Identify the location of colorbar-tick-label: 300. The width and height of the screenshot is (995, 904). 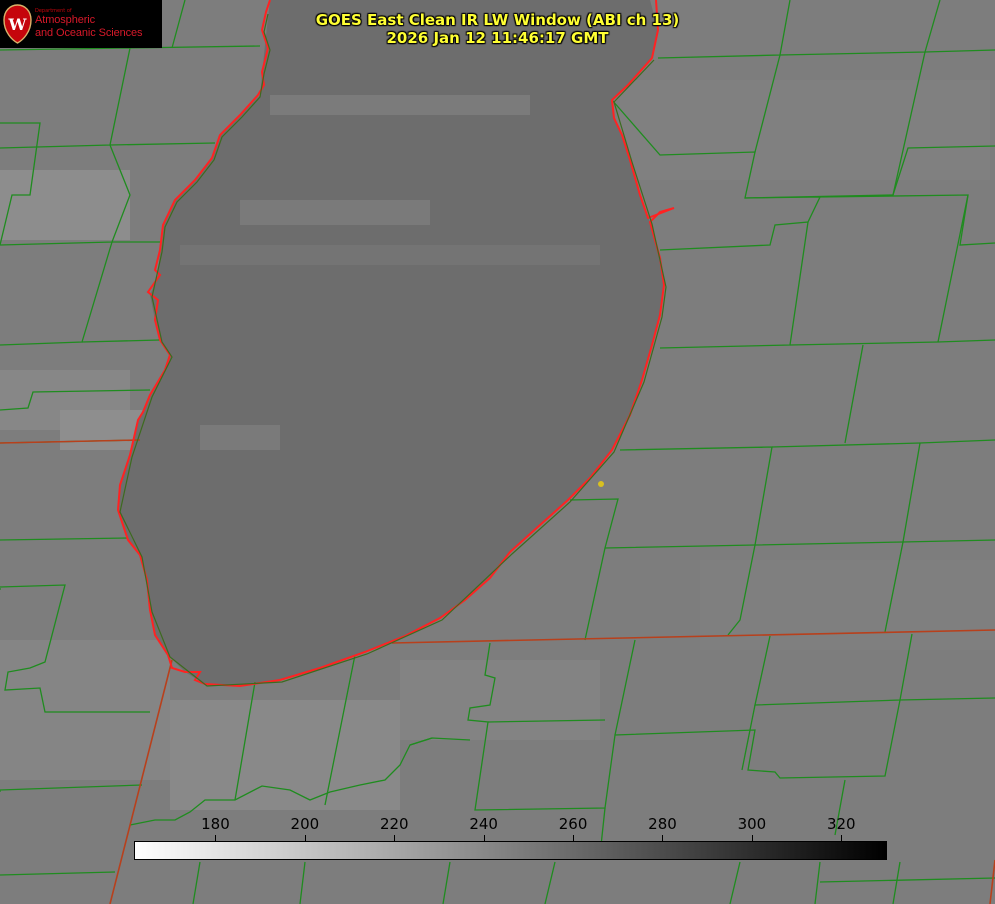
(752, 824).